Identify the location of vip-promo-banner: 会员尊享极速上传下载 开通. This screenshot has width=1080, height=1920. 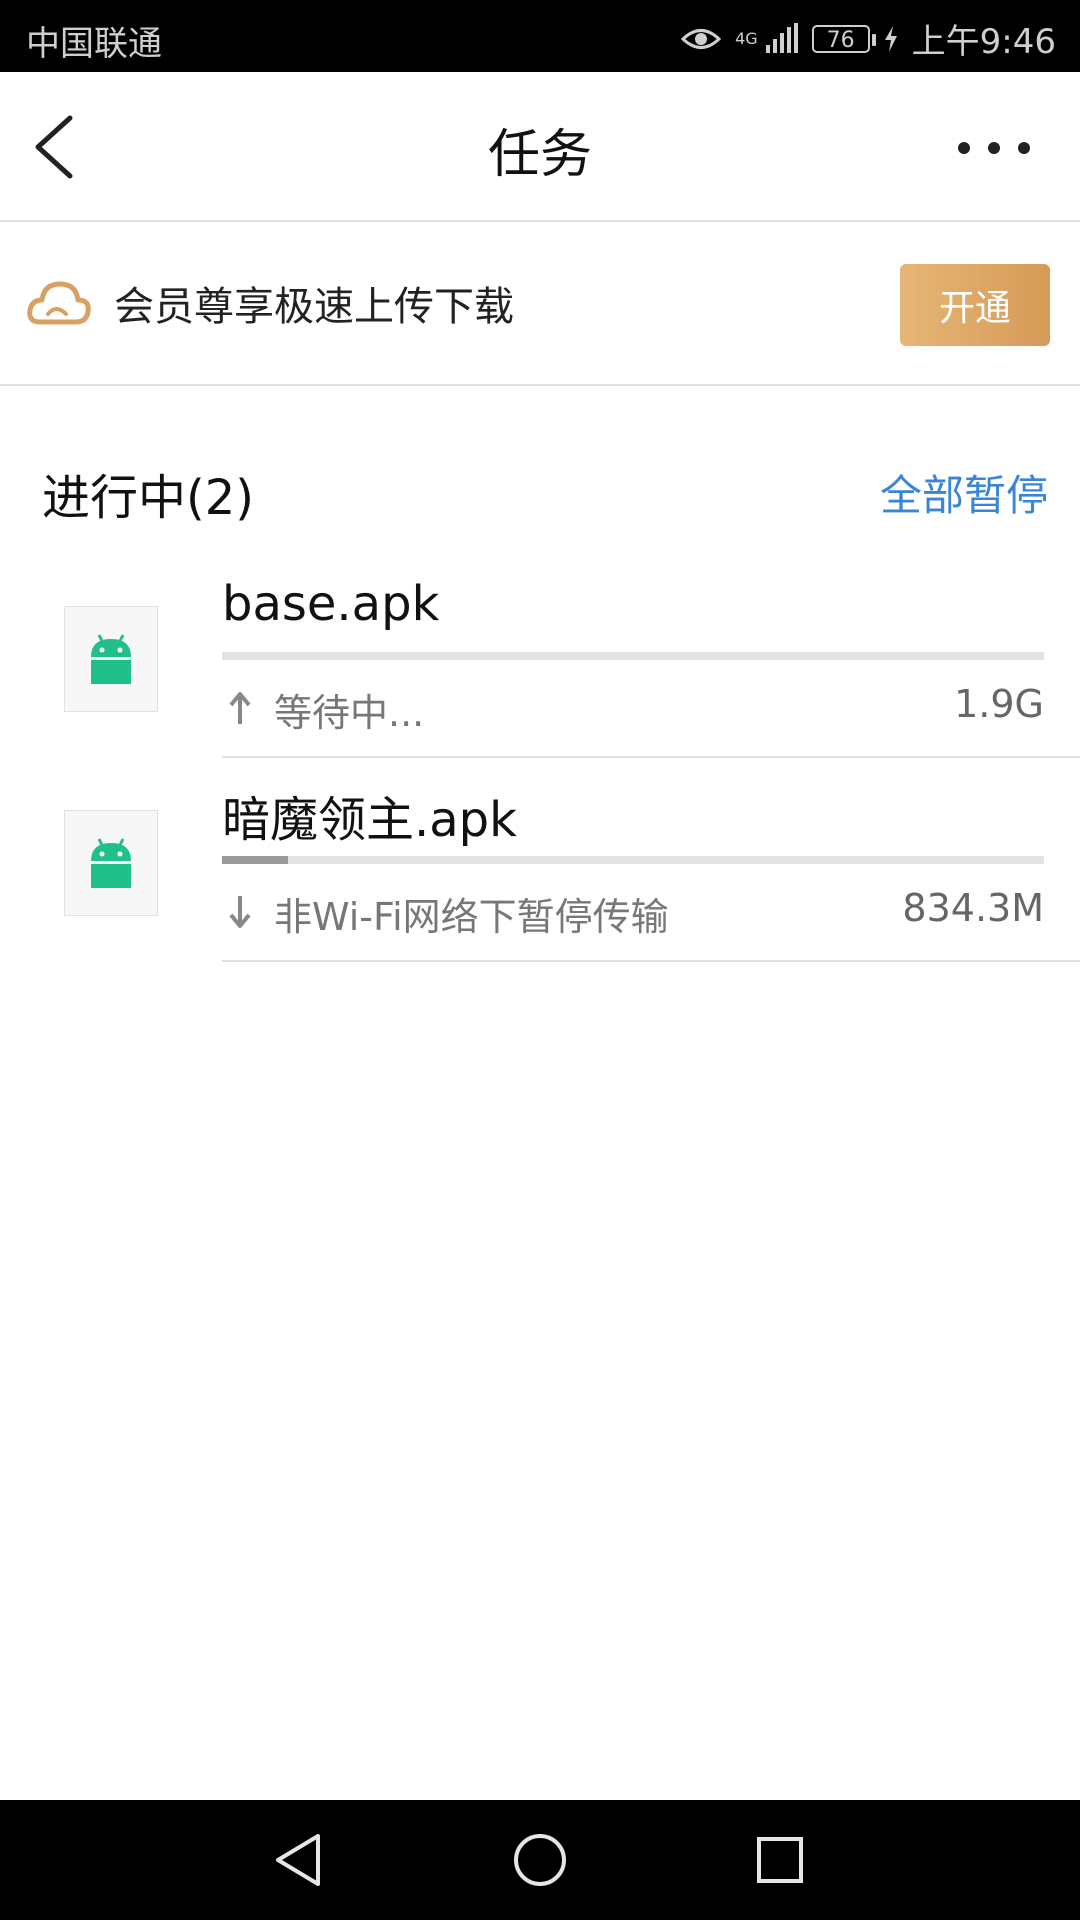
(540, 304).